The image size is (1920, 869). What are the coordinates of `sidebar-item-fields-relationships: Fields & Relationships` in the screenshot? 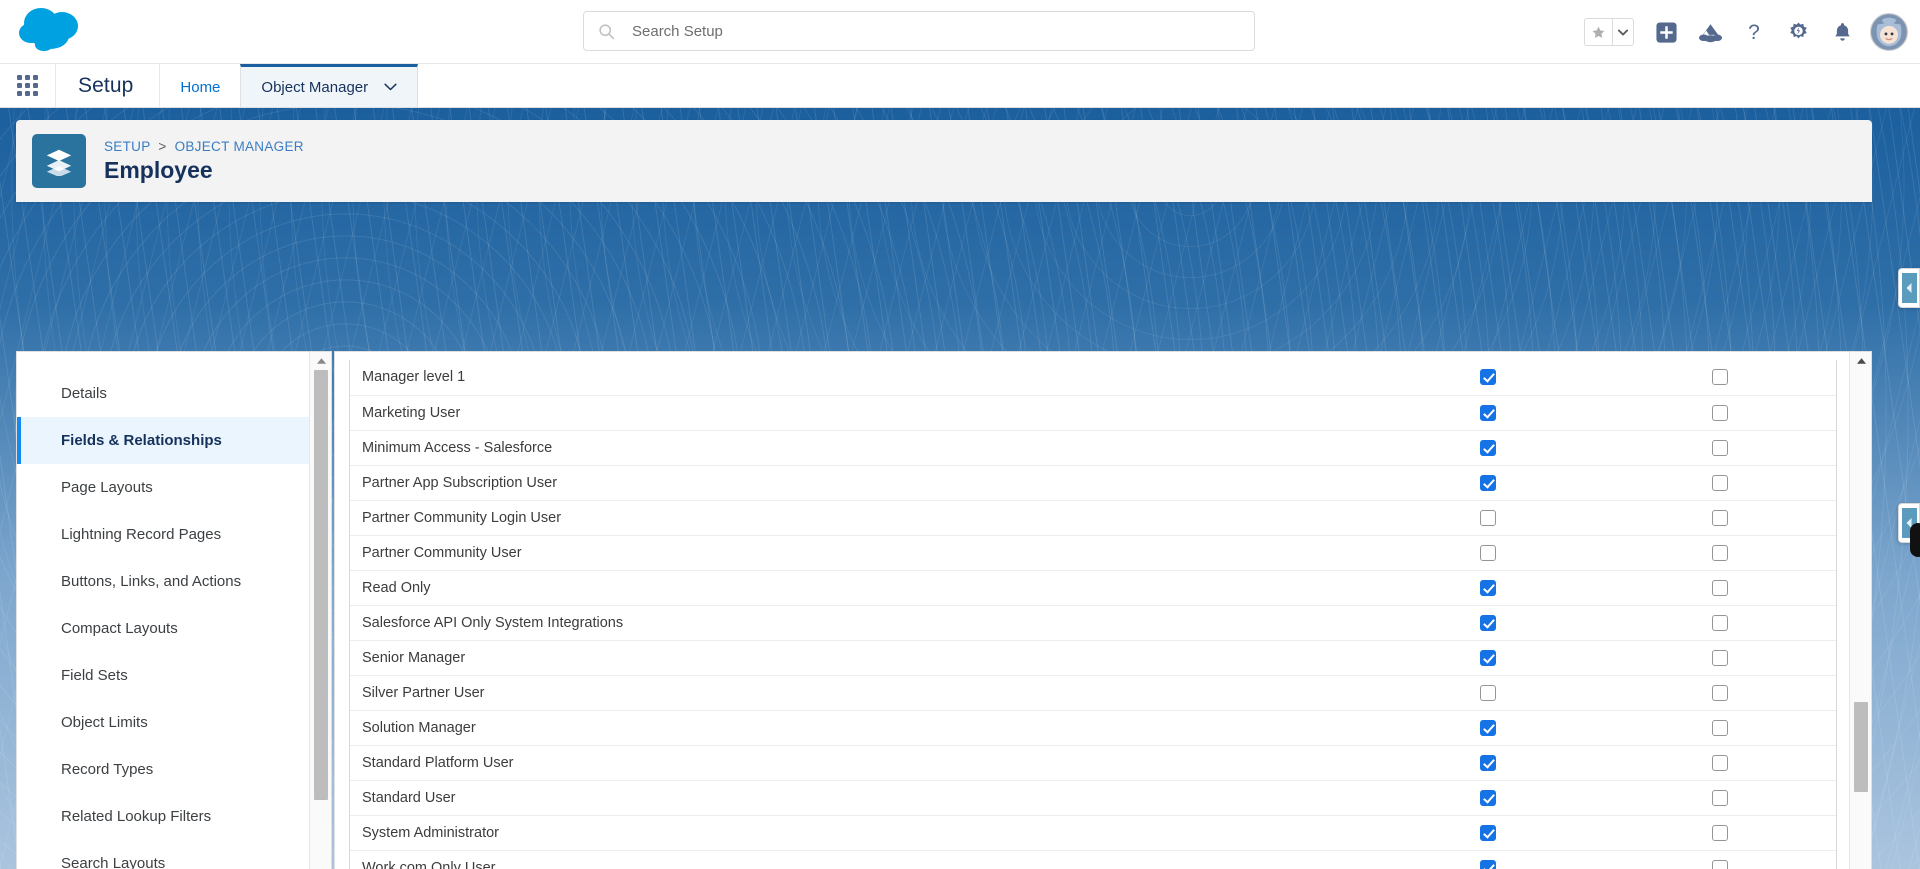 It's located at (174, 440).